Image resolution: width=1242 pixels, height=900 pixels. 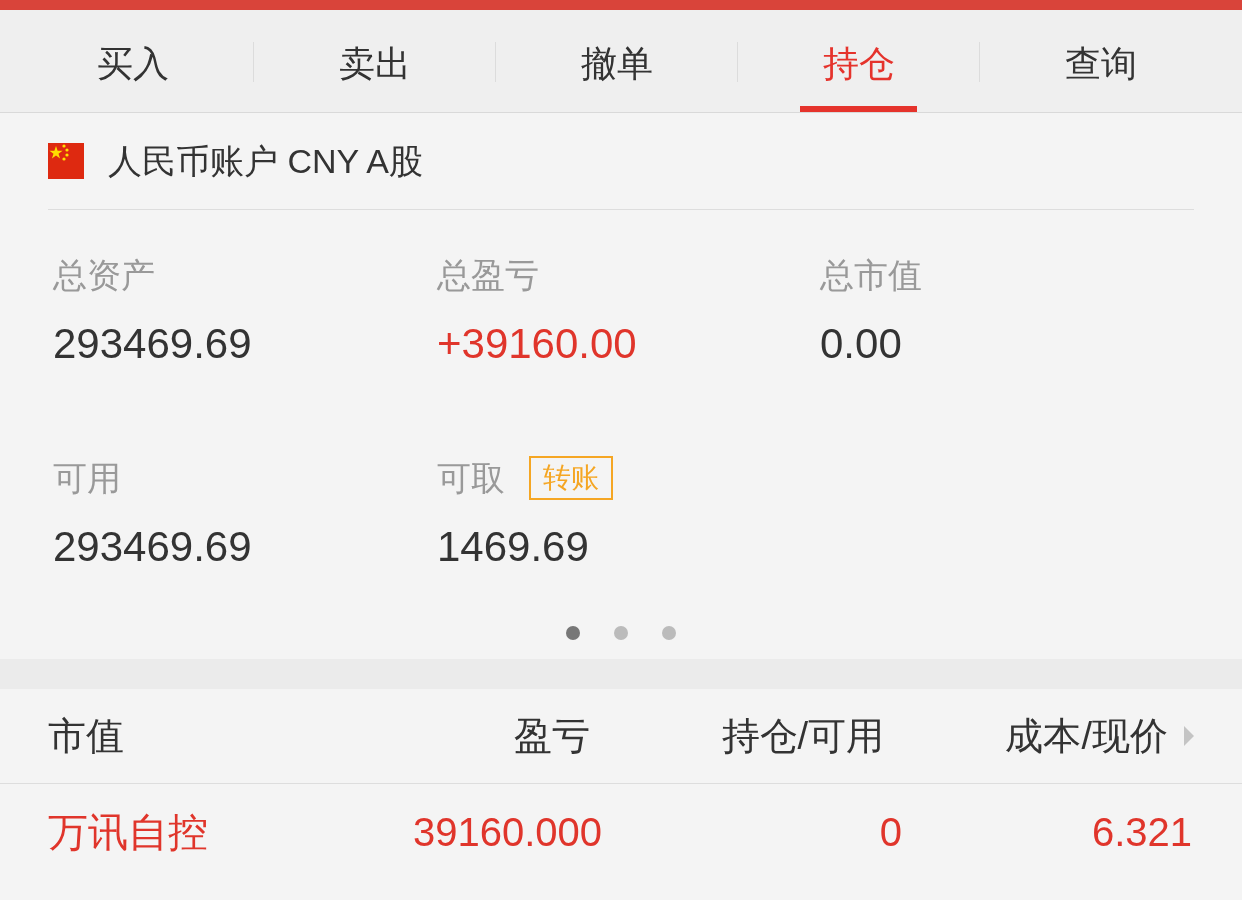 What do you see at coordinates (265, 161) in the screenshot?
I see `account-title: 人民币账户 CNY A股` at bounding box center [265, 161].